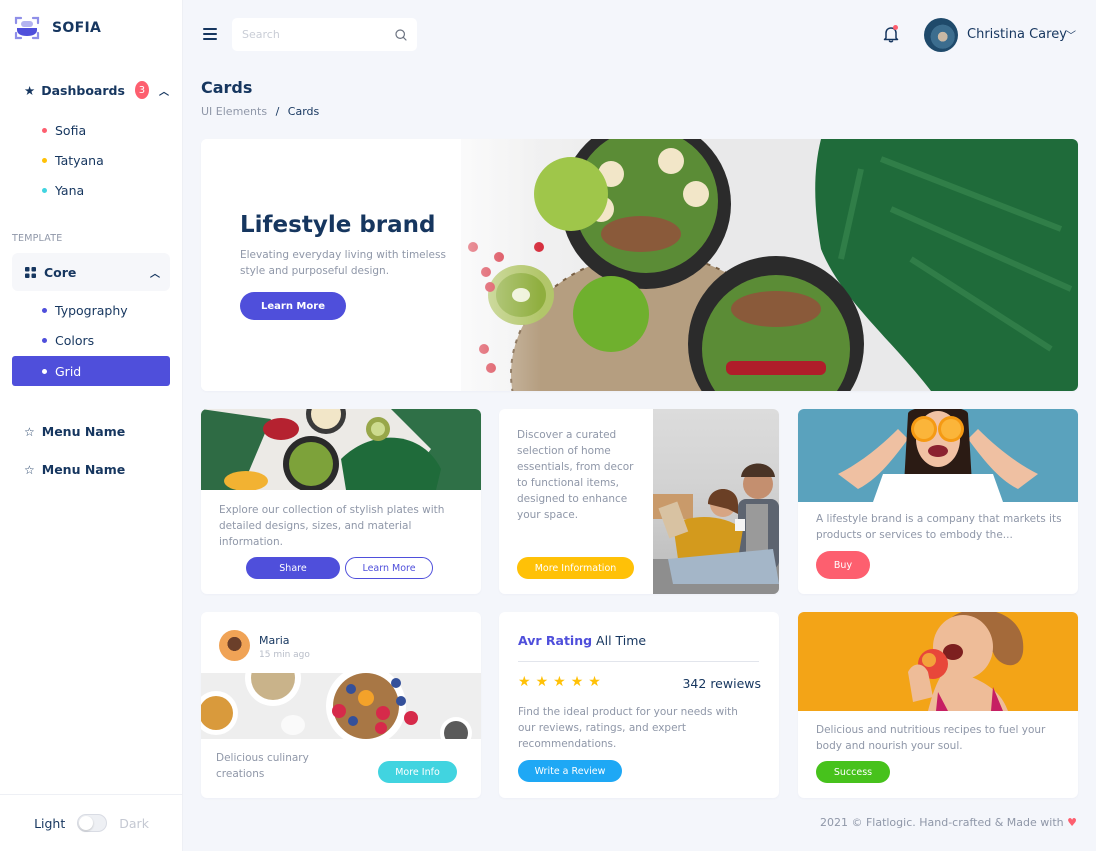 The image size is (1096, 851). I want to click on star-filled-icon: ★, so click(30, 90).